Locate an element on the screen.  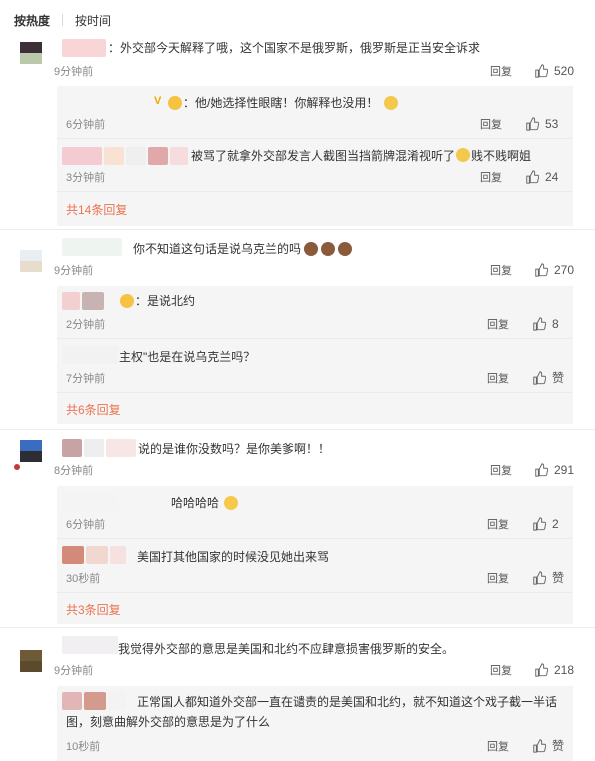
view-more-replies-link: 共14条回复 is located at coordinates (96, 210).